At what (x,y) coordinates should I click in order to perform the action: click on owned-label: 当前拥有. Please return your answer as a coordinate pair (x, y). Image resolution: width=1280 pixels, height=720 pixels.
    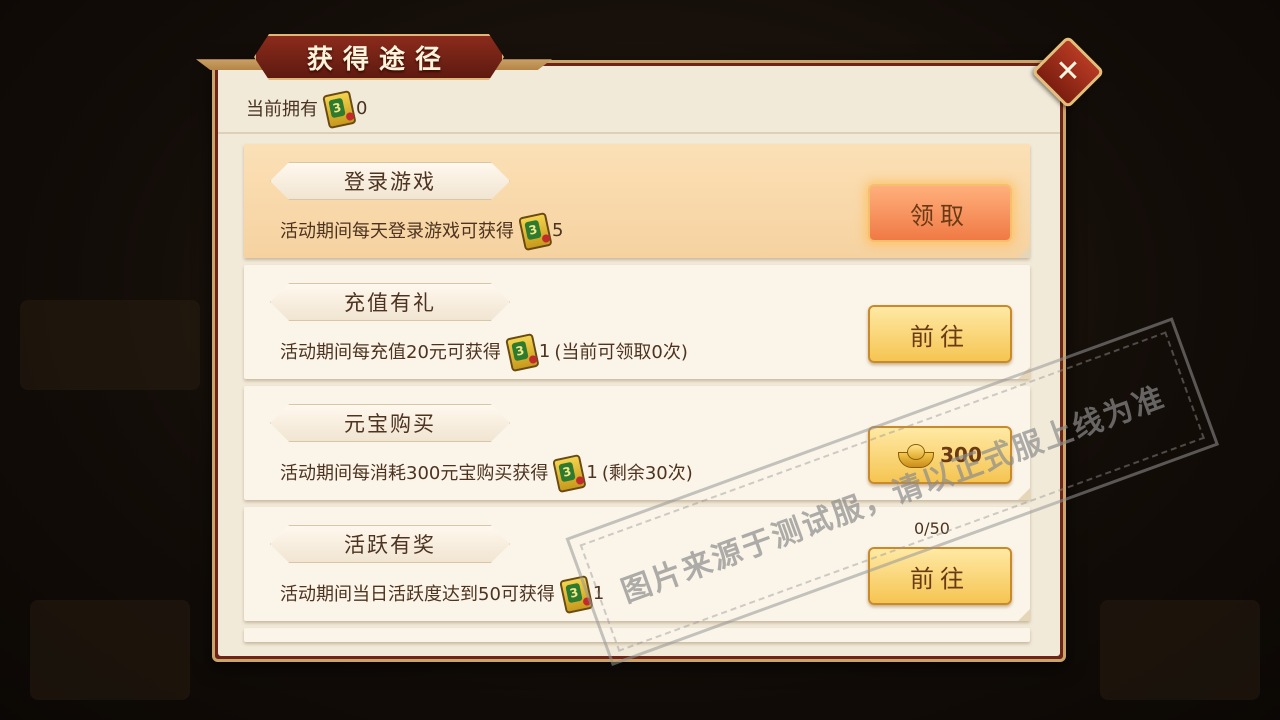
    Looking at the image, I should click on (282, 109).